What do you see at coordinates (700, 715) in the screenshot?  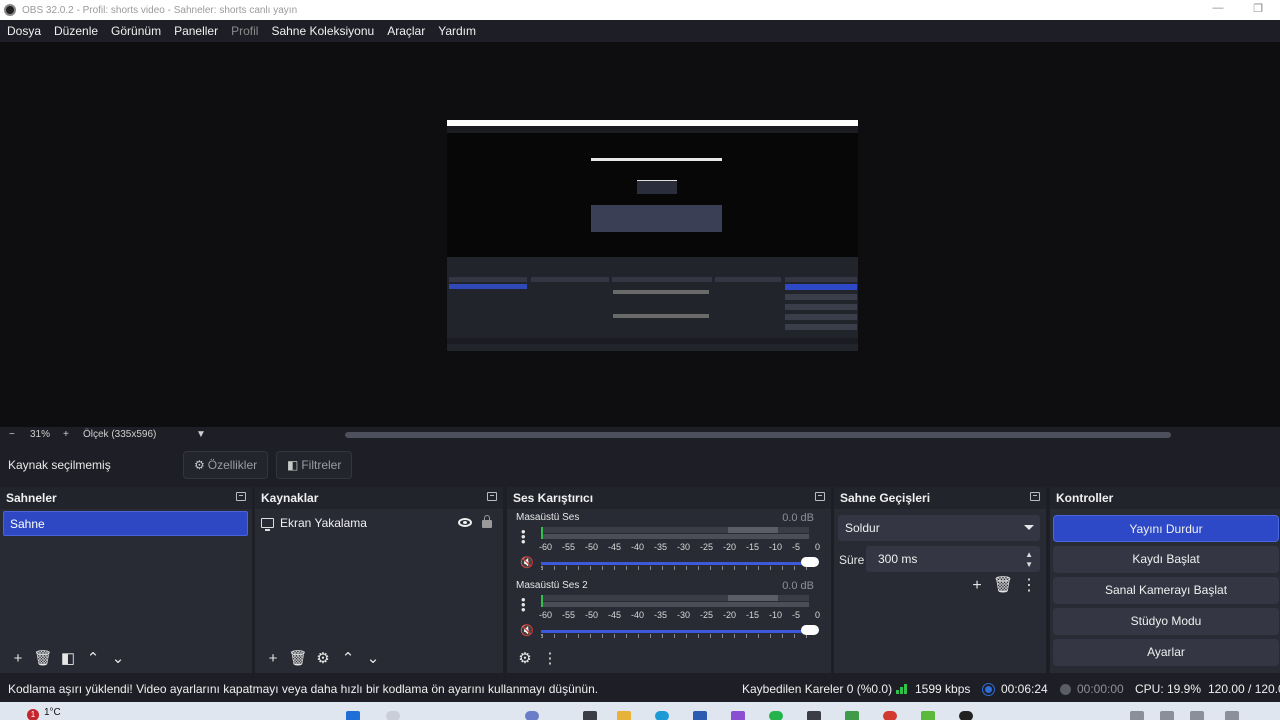 I see `store-icon` at bounding box center [700, 715].